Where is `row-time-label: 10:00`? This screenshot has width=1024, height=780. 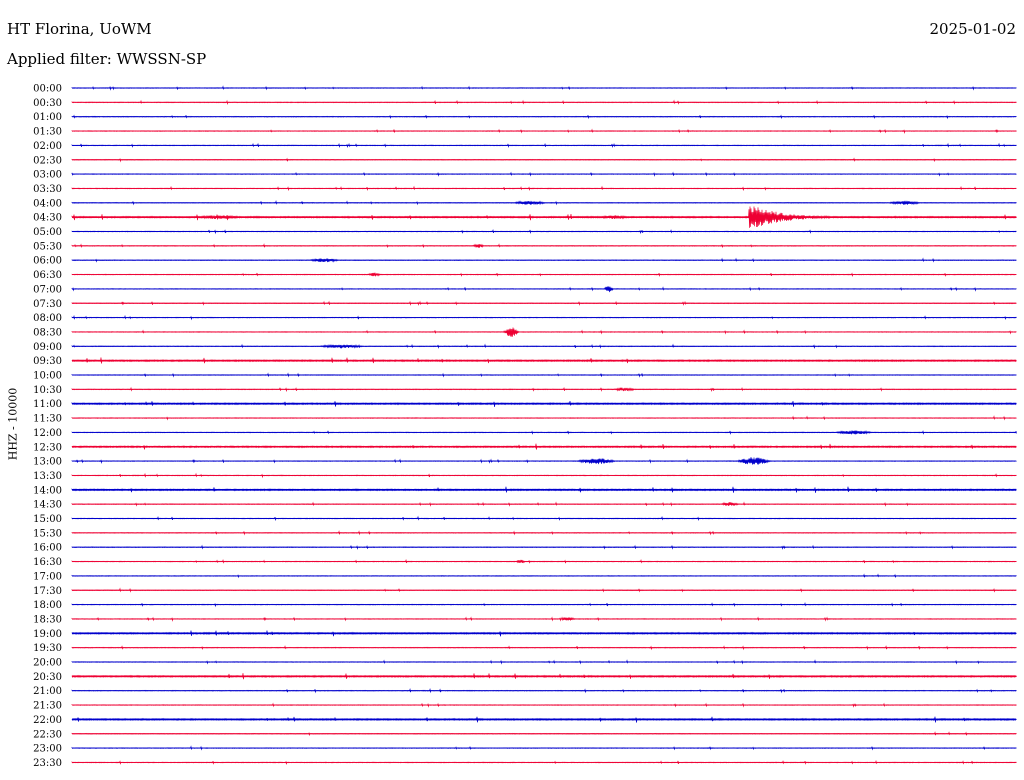
row-time-label: 10:00 is located at coordinates (47, 376).